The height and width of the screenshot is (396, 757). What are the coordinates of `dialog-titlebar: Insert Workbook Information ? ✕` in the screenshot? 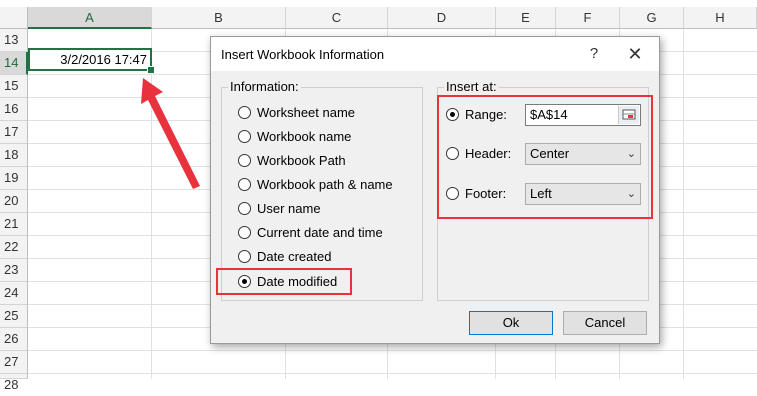 It's located at (435, 54).